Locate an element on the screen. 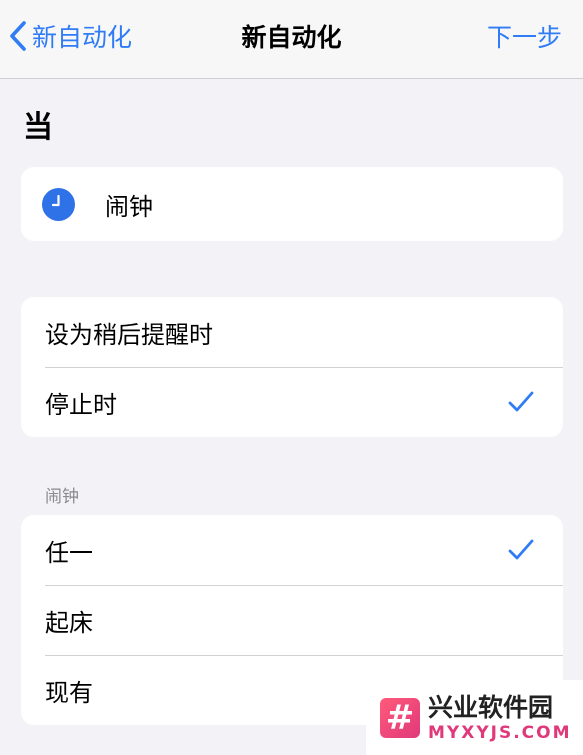 Image resolution: width=583 pixels, height=755 pixels. section-heading-when: 当 is located at coordinates (38, 127).